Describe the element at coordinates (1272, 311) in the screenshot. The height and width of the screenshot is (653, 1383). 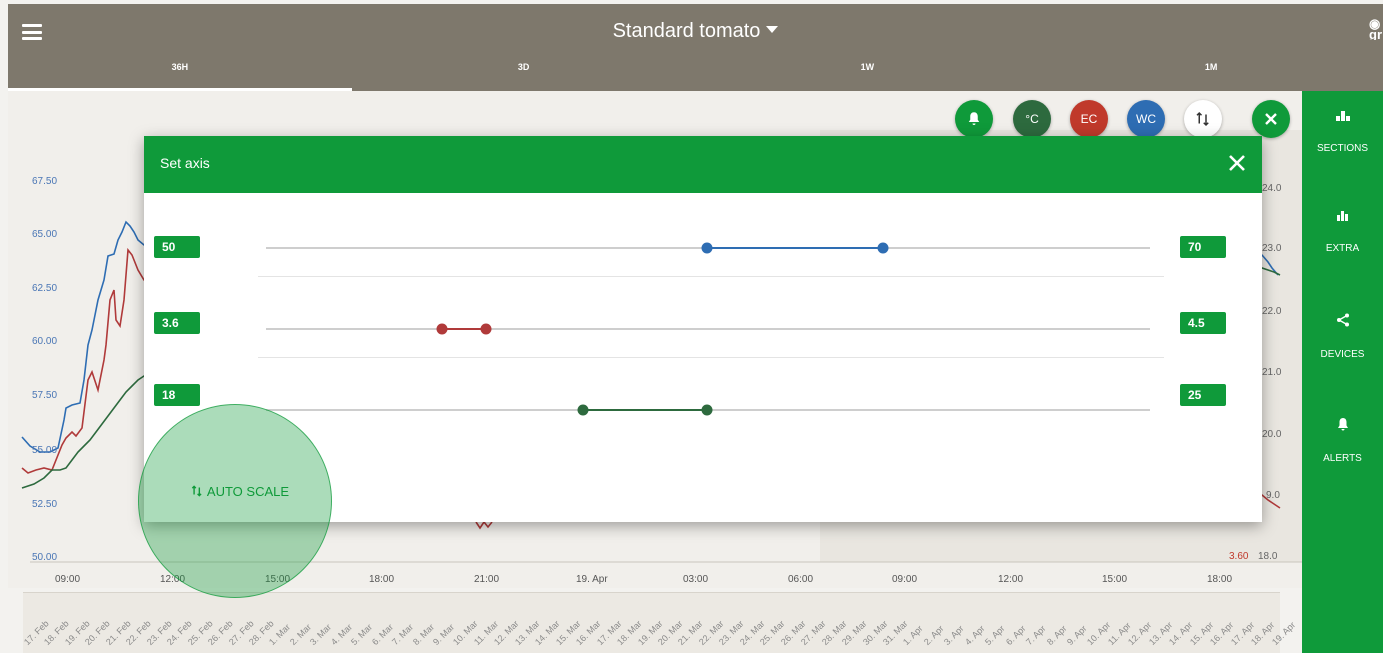
I see `y-right-label: 22.0` at that location.